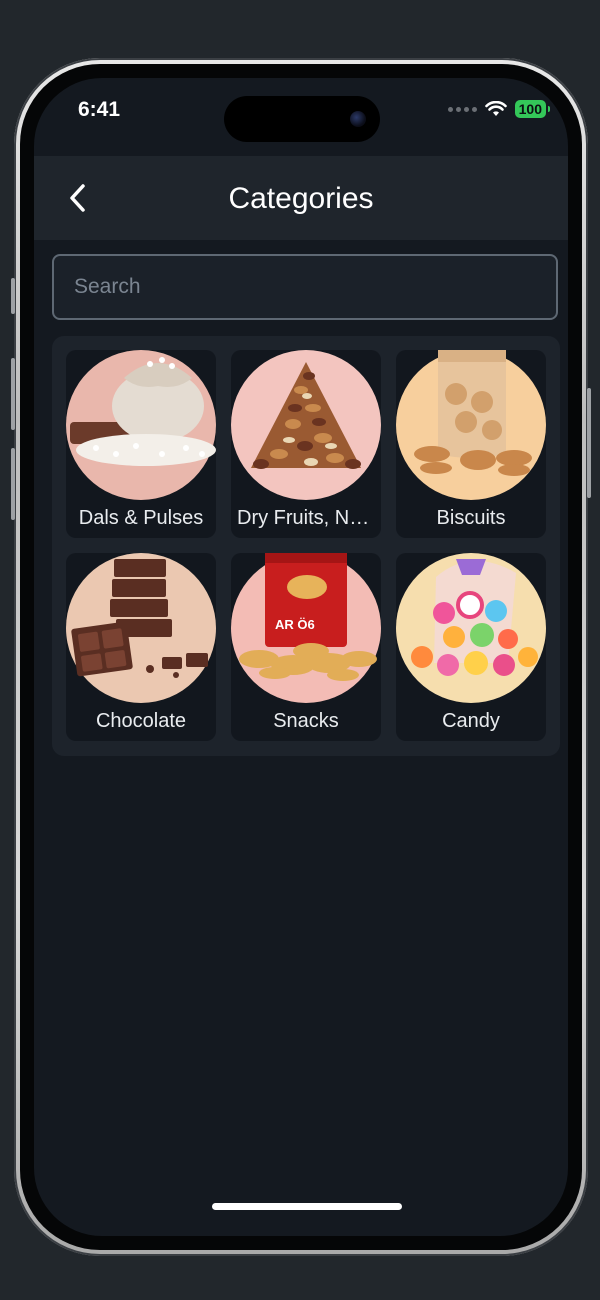  I want to click on navigation-bar: Categories, so click(301, 198).